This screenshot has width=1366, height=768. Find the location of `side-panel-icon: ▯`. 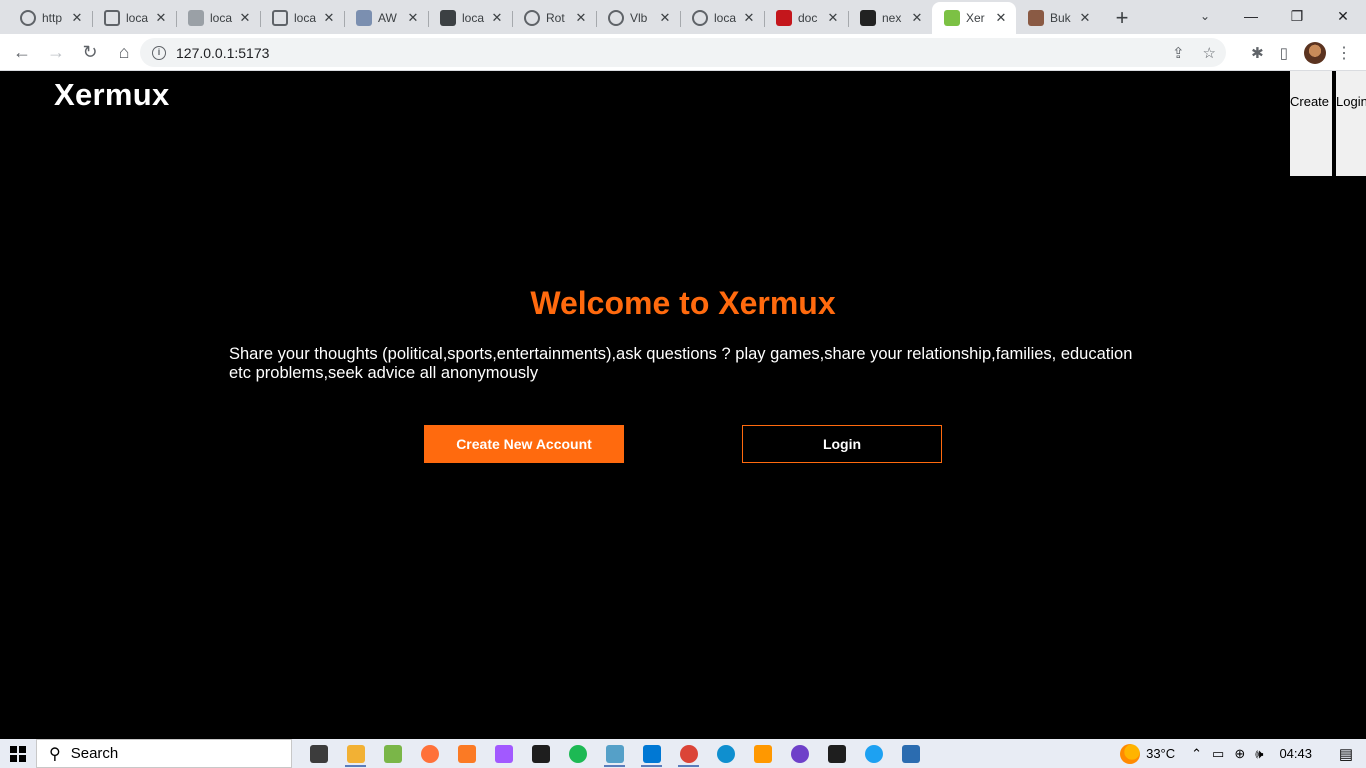

side-panel-icon: ▯ is located at coordinates (1284, 53).